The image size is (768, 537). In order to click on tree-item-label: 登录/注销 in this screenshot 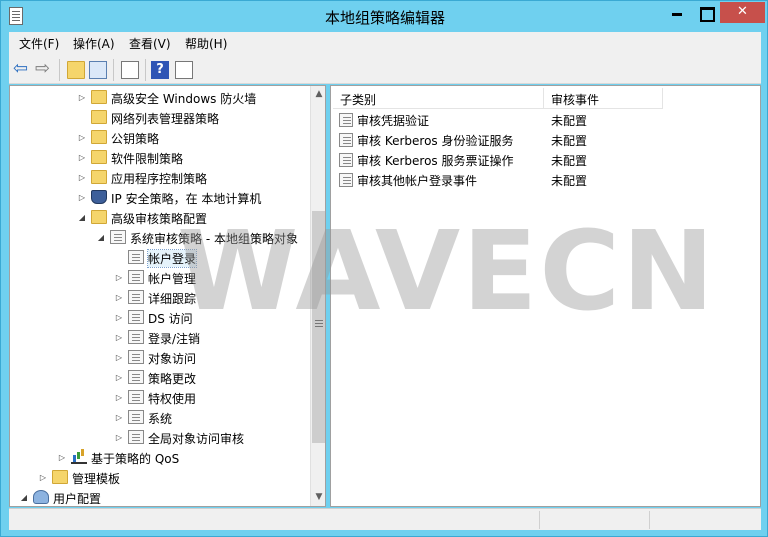, I will do `click(174, 339)`.